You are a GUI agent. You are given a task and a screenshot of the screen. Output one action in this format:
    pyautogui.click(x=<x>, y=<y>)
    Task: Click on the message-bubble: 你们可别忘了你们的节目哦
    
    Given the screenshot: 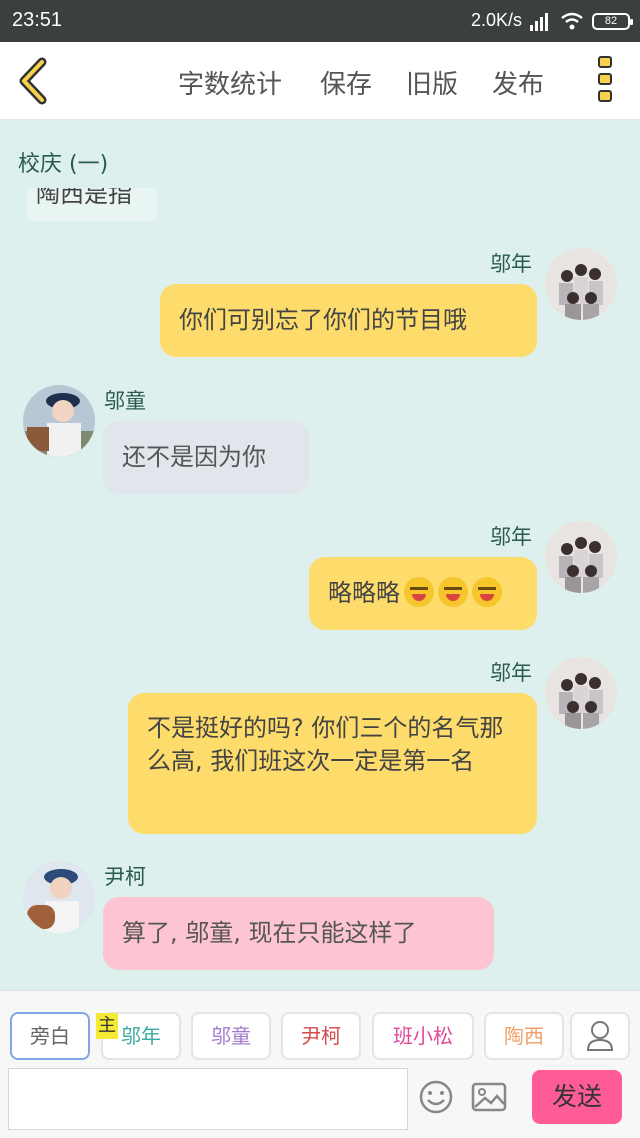 What is the action you would take?
    pyautogui.click(x=348, y=320)
    